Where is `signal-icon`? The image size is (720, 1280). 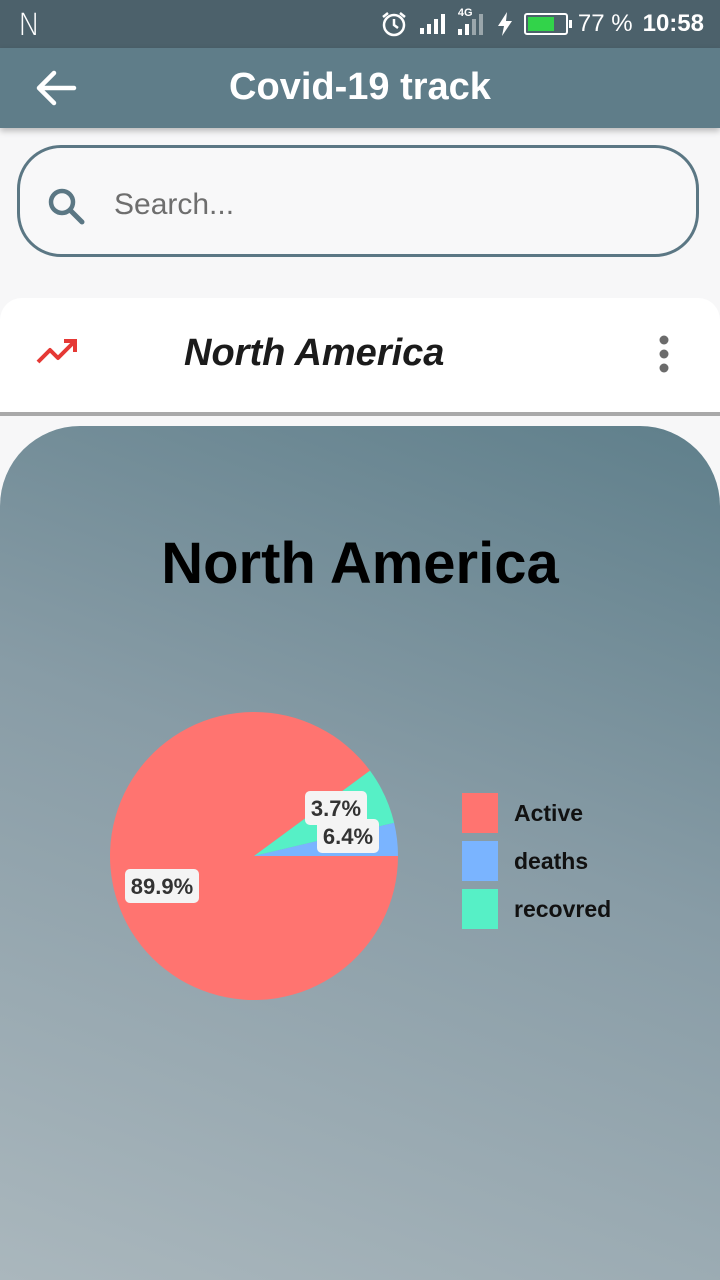 signal-icon is located at coordinates (432, 24).